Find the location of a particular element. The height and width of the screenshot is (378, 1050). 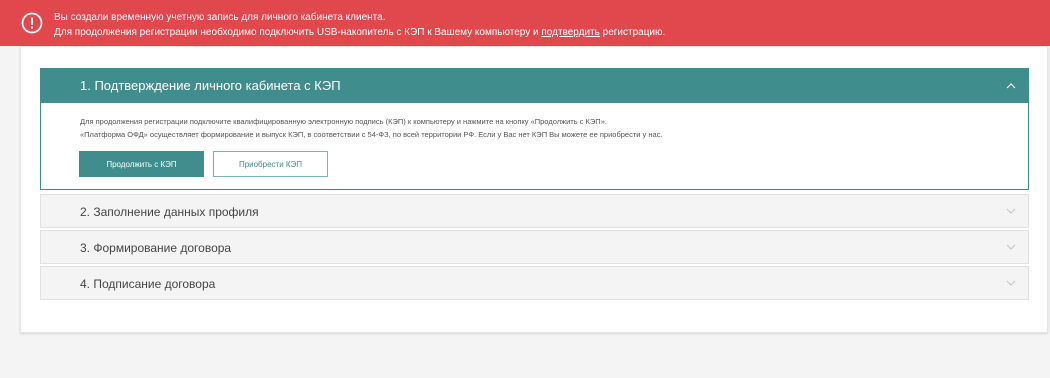

step-4-header: 4. Подписание договора is located at coordinates (534, 283).